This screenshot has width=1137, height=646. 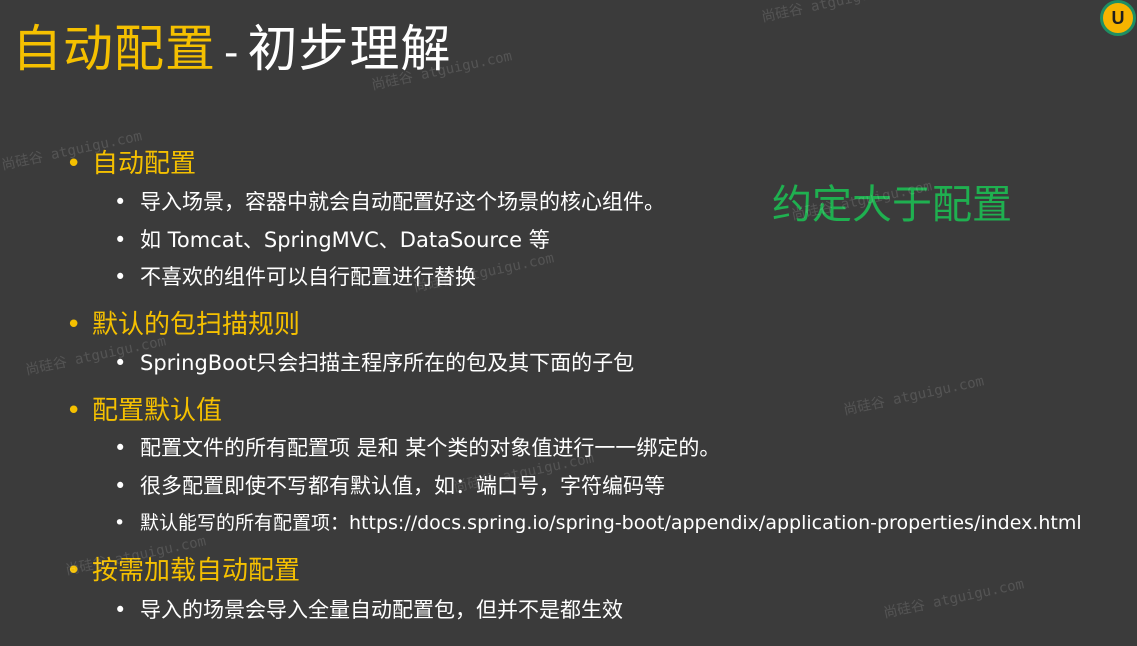 I want to click on list-item: • 导入的场景会导入全量自动配置包，但并不是都生效, so click(x=368, y=609).